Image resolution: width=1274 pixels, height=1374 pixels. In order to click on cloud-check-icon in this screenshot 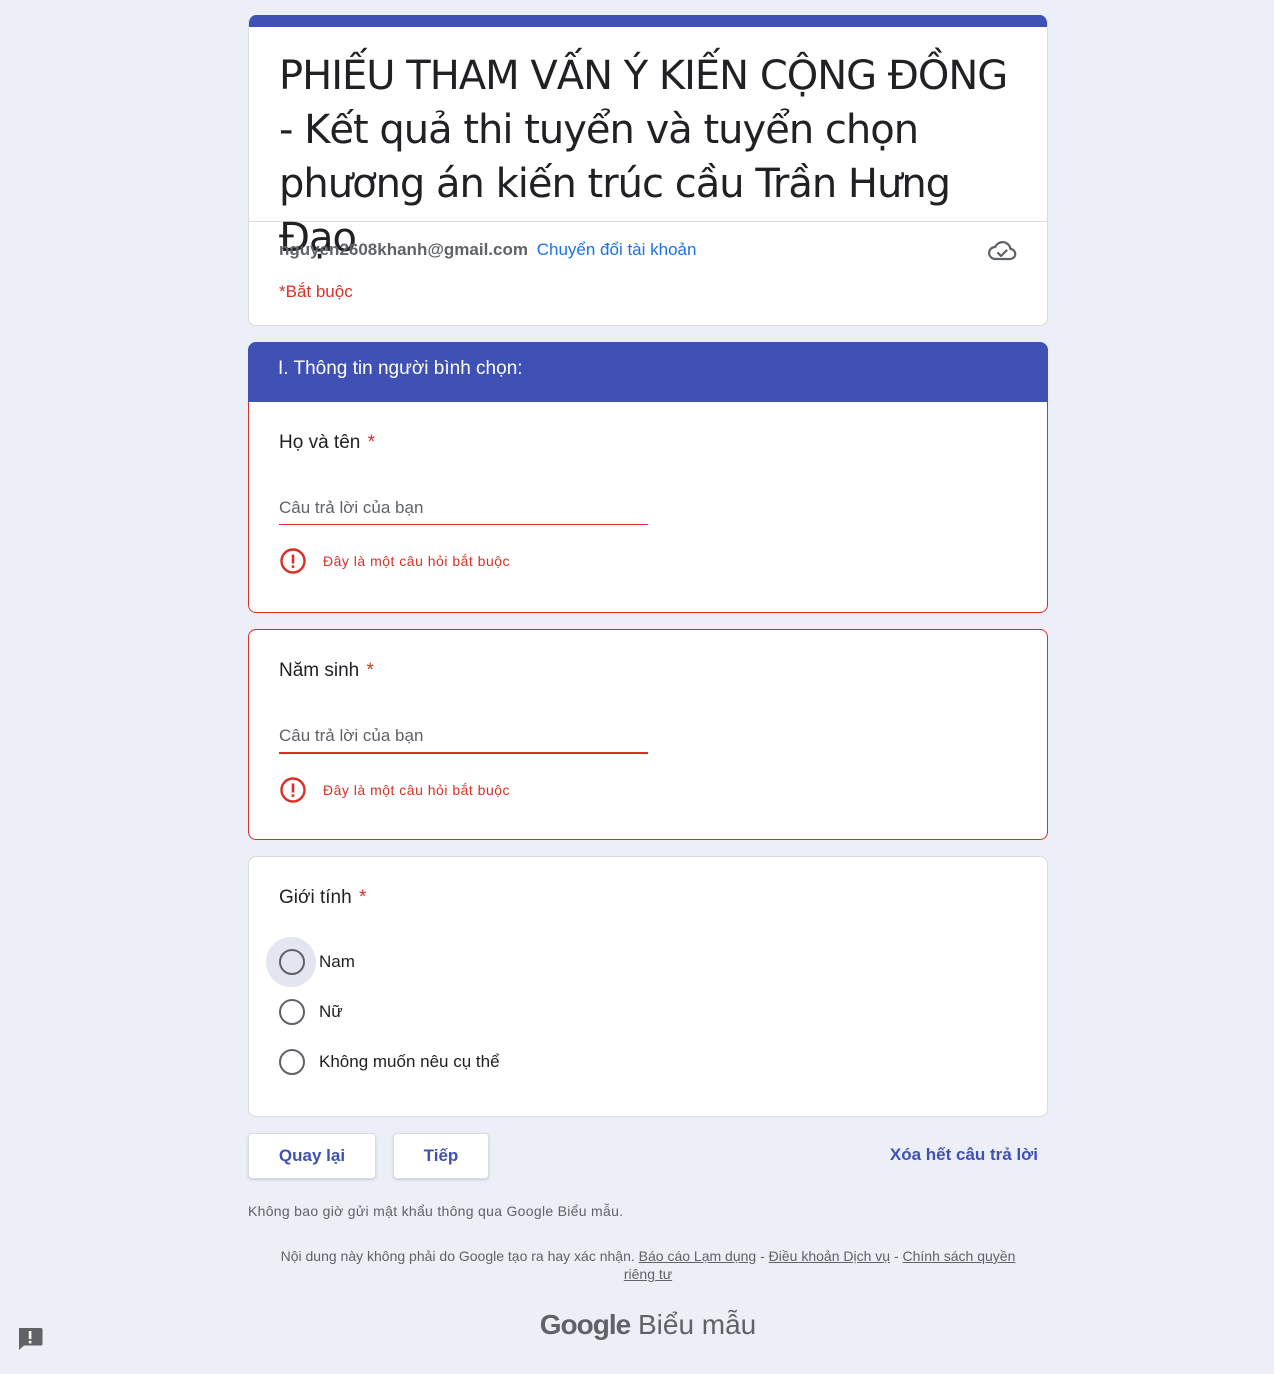, I will do `click(1002, 251)`.